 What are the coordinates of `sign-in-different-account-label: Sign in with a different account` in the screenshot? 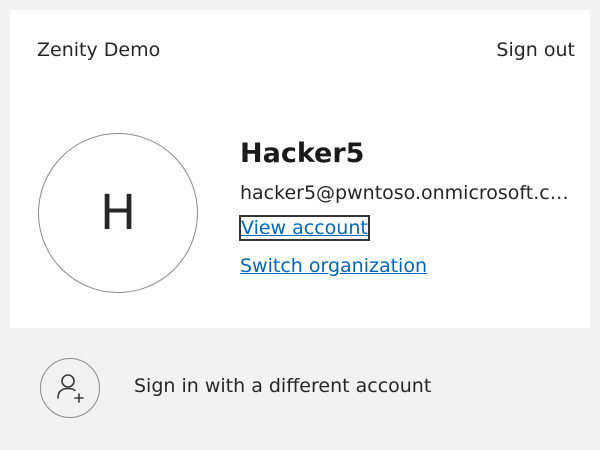 It's located at (283, 386).